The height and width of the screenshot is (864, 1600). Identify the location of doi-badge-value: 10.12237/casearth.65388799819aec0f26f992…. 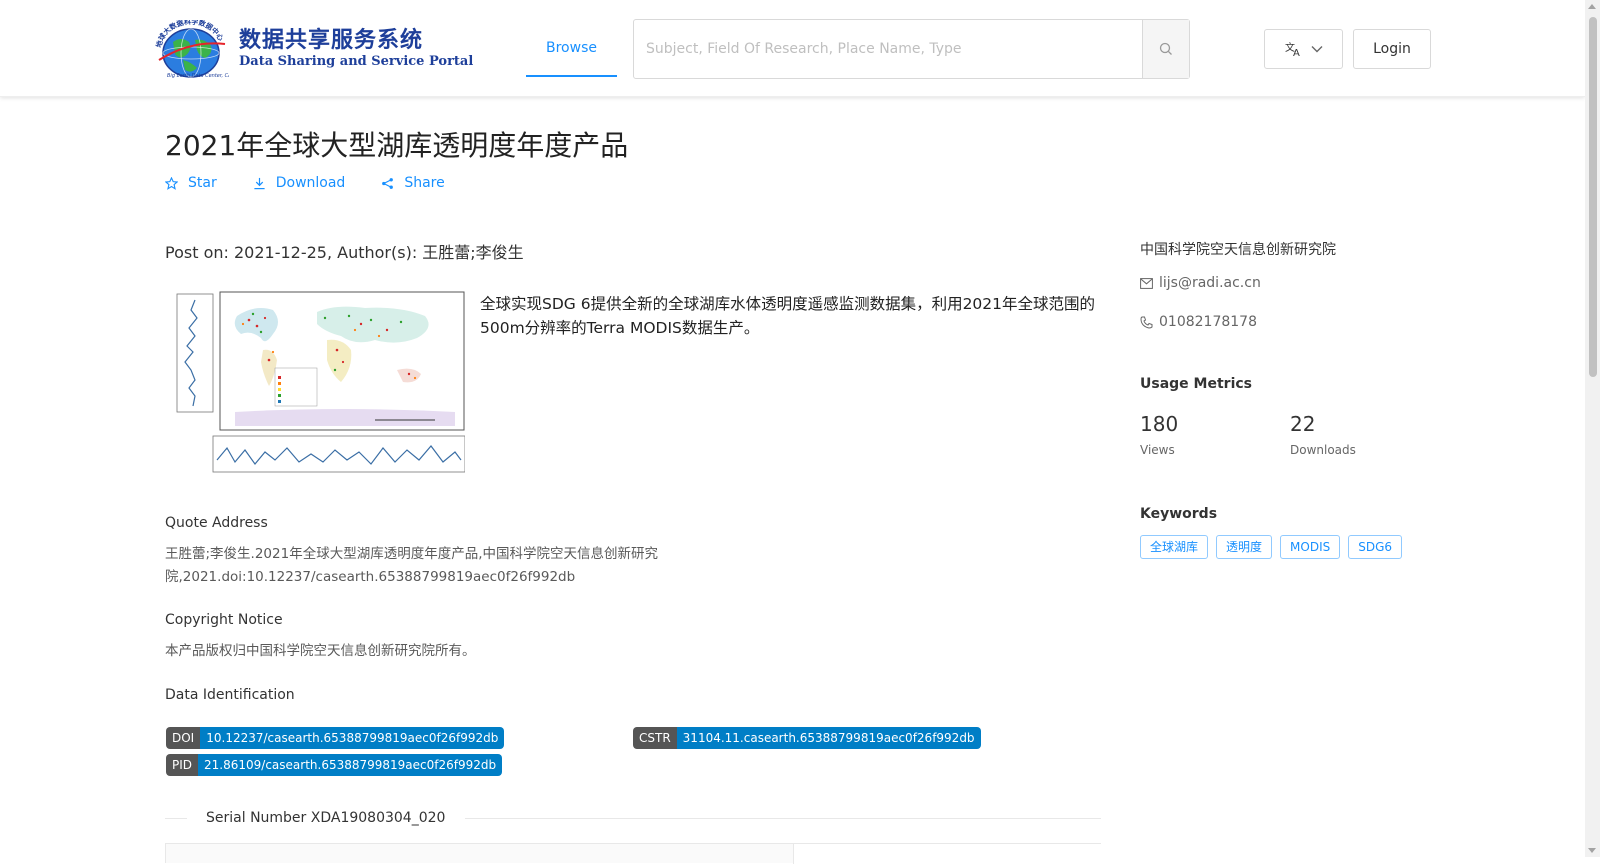
(352, 738).